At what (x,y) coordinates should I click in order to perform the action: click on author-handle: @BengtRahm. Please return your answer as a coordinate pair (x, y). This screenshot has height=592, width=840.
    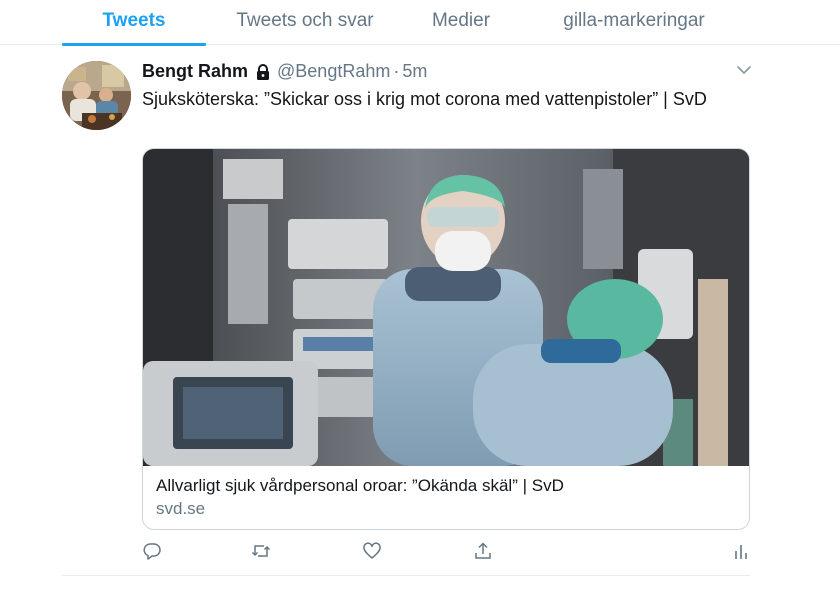
    Looking at the image, I should click on (333, 71).